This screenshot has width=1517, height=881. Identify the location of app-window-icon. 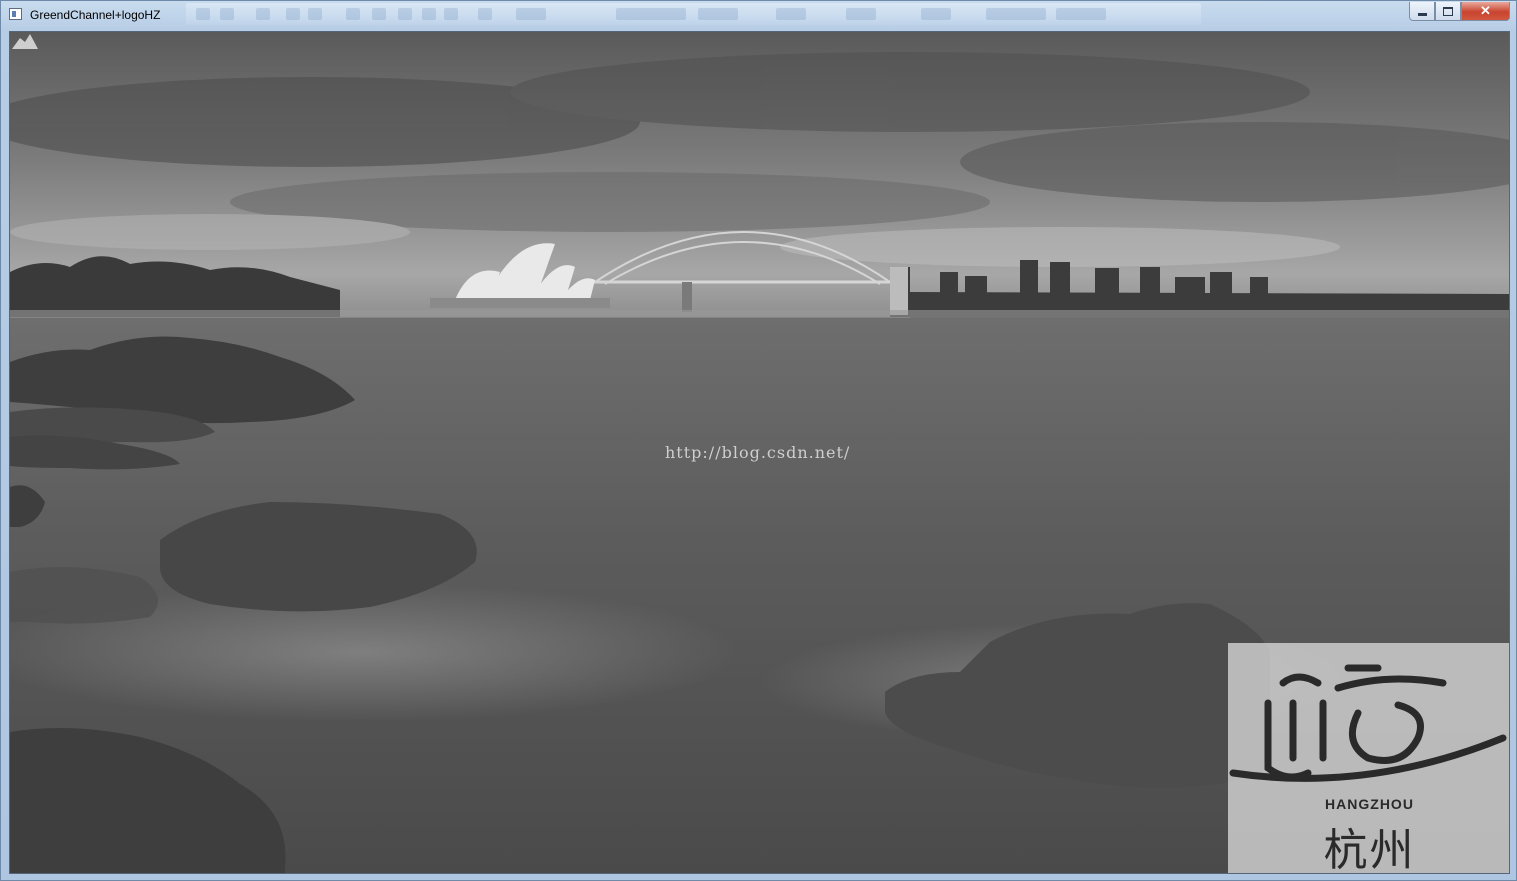
(15, 14).